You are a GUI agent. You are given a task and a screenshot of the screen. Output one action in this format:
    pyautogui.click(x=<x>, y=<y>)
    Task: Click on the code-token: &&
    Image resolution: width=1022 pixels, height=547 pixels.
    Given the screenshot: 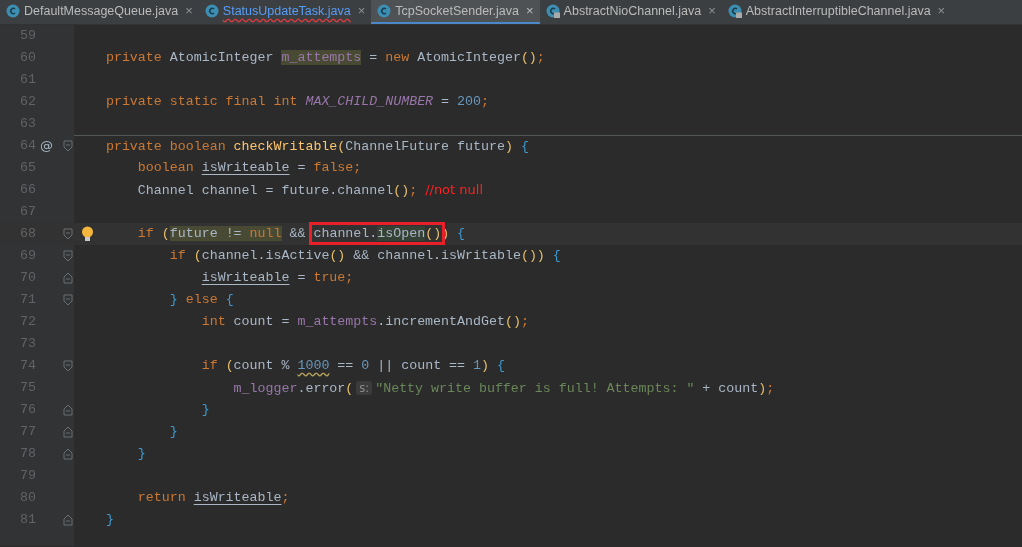 What is the action you would take?
    pyautogui.click(x=298, y=233)
    